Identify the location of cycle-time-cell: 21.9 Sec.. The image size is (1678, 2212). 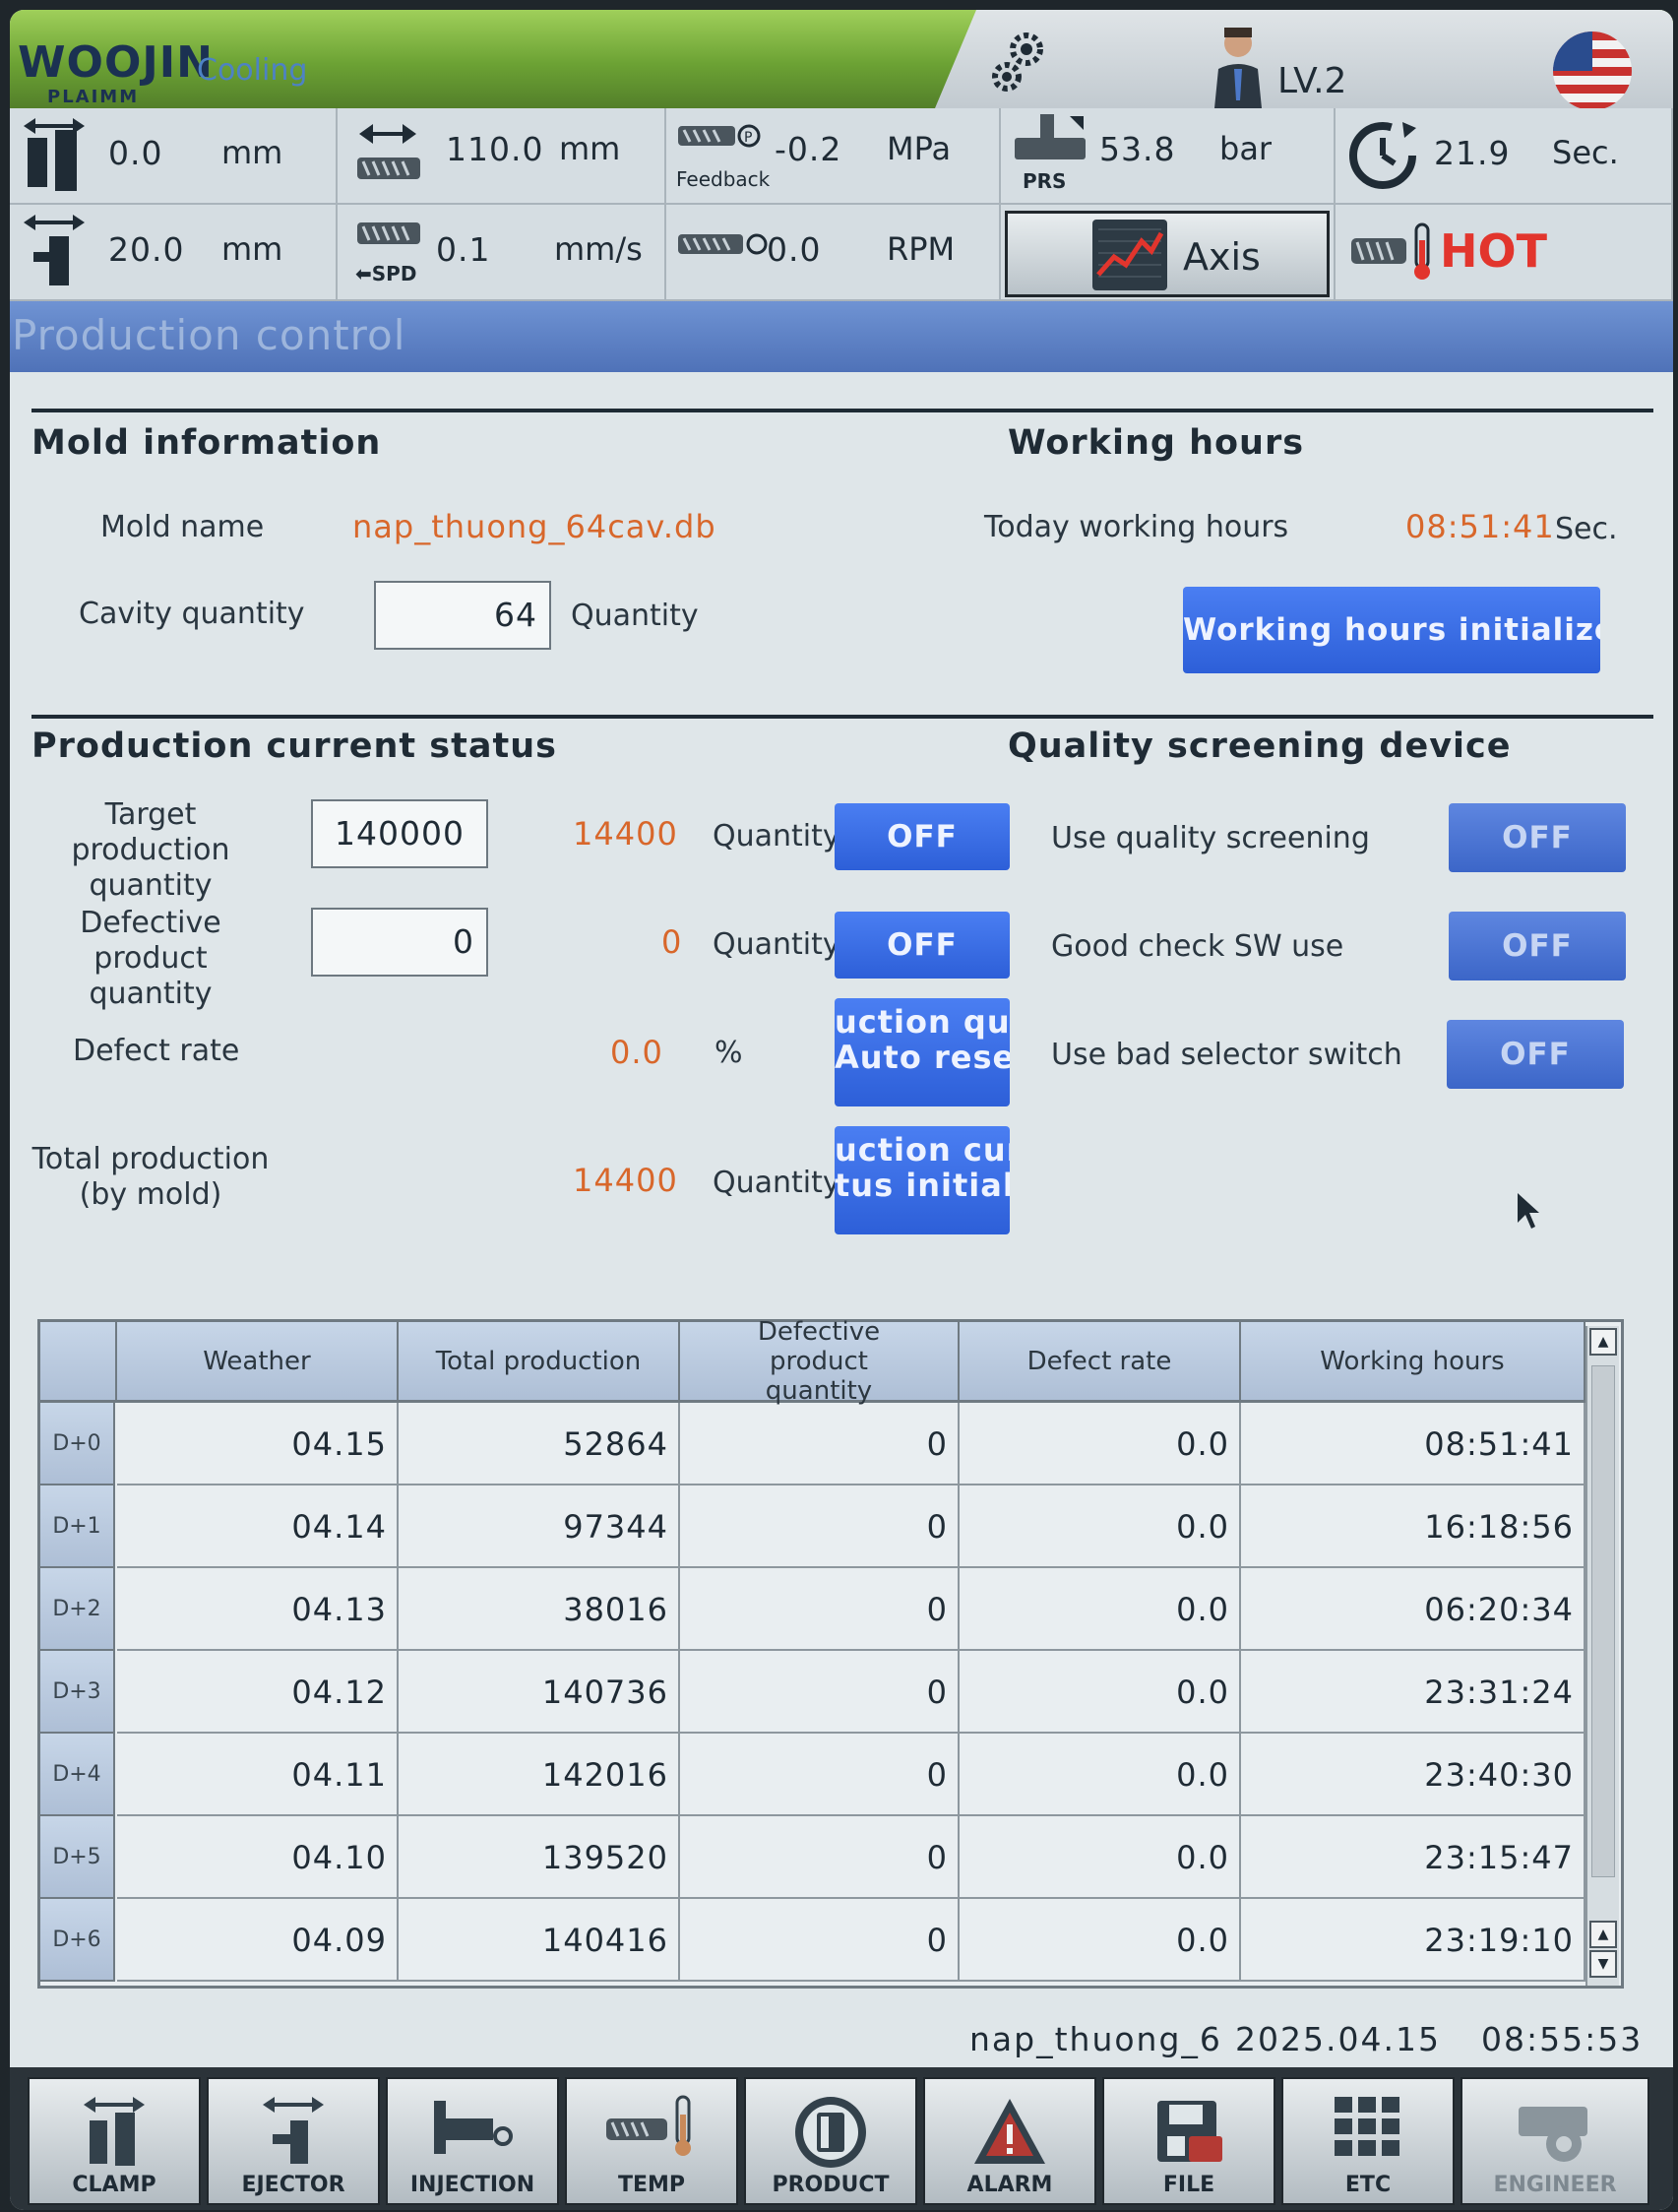
(1504, 157).